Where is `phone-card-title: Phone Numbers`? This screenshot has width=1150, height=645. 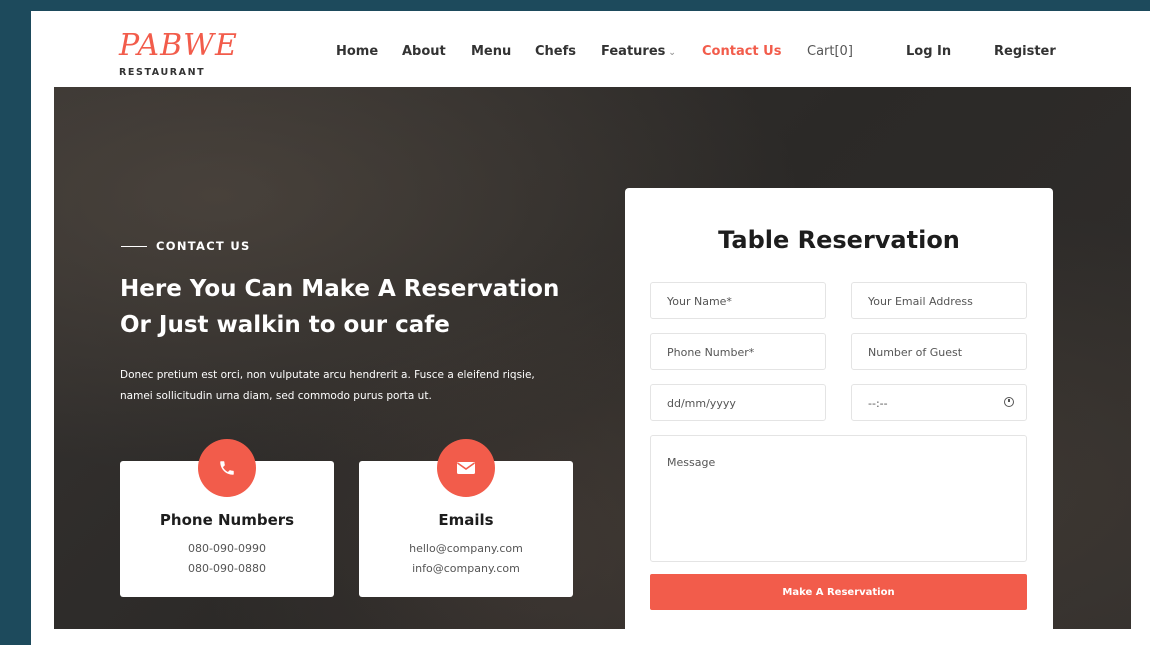
phone-card-title: Phone Numbers is located at coordinates (227, 520).